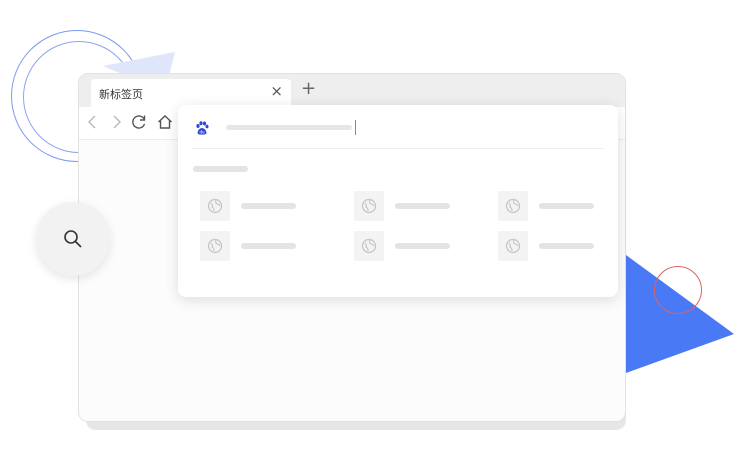  I want to click on chevron-right-icon, so click(116, 122).